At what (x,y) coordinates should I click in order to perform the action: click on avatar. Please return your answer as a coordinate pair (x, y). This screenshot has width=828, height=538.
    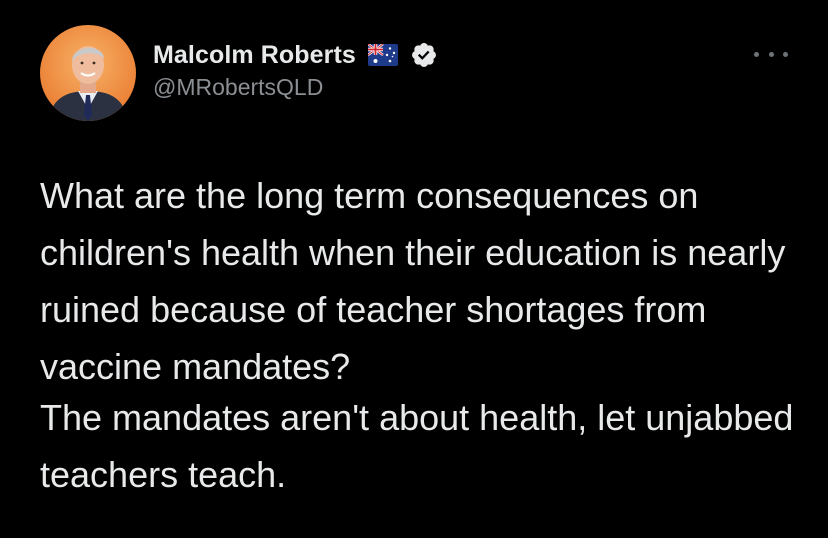
    Looking at the image, I should click on (88, 73).